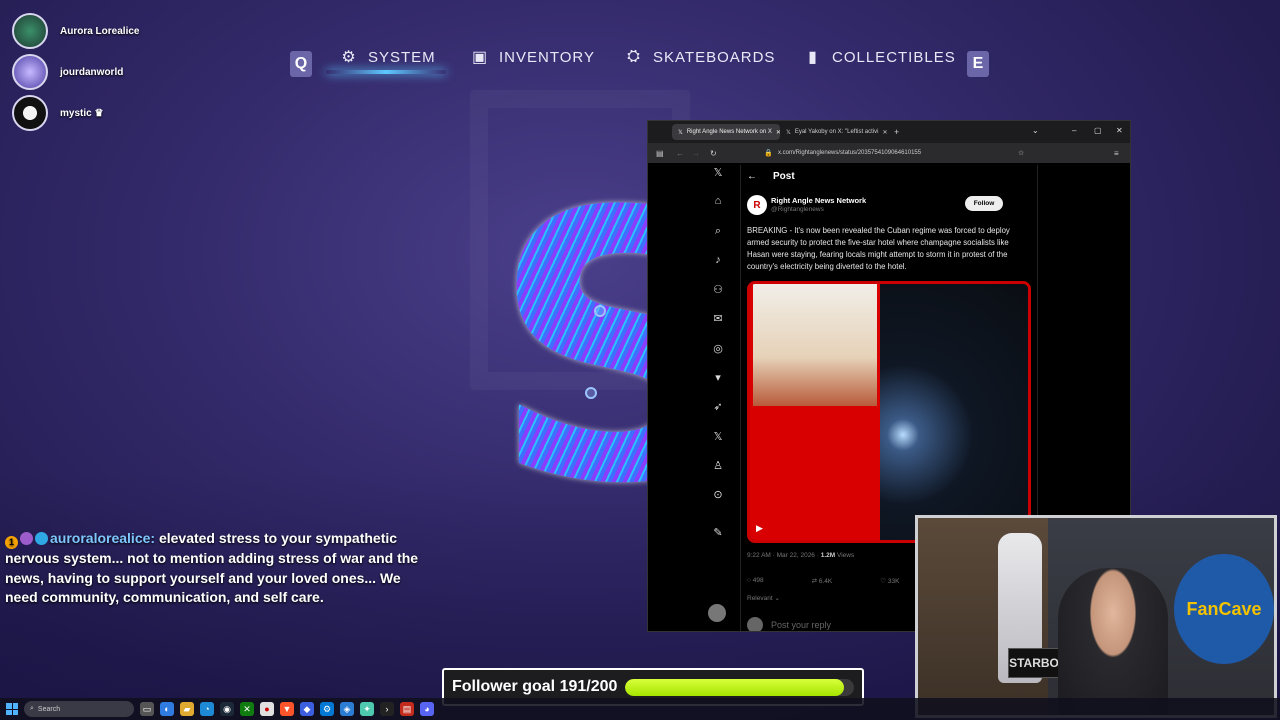 This screenshot has width=1280, height=720. I want to click on like-action: ♡ 33K, so click(889, 581).